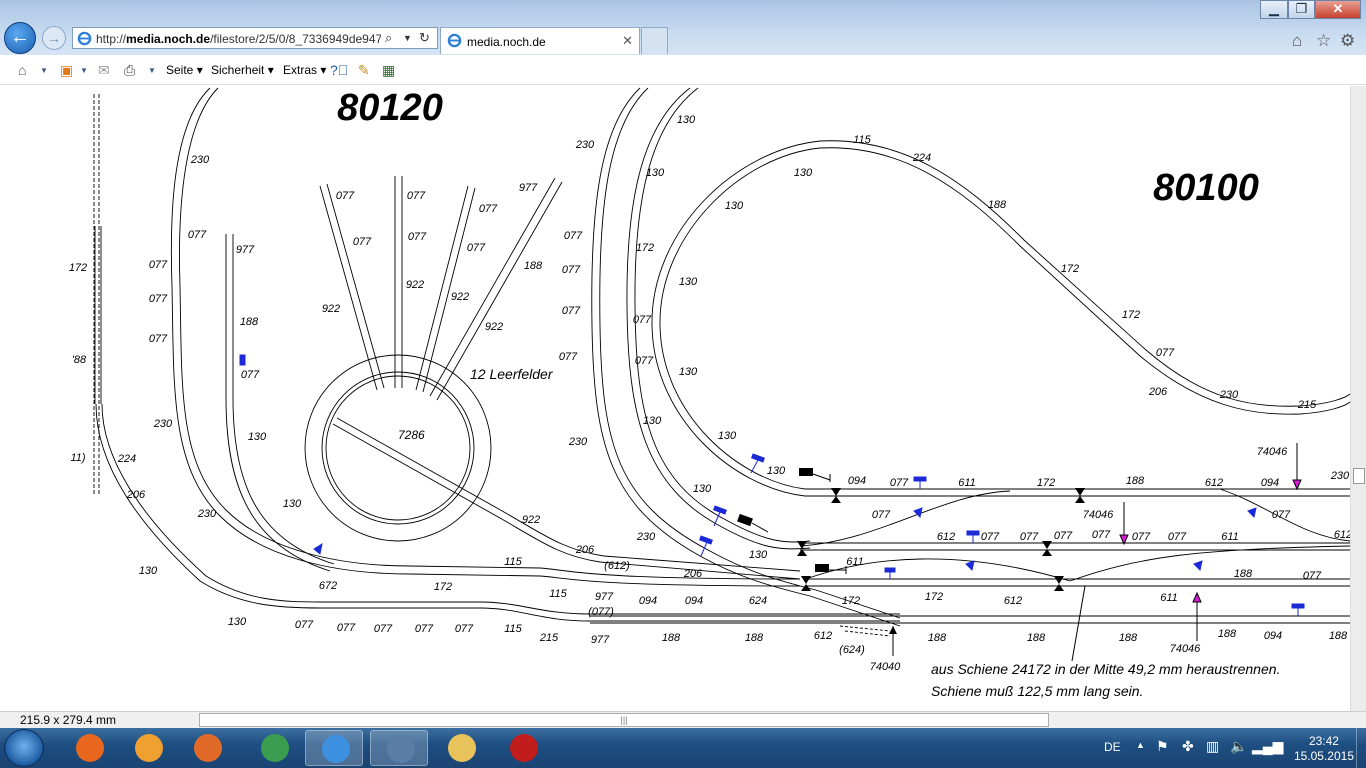  I want to click on network-icon: ✤, so click(1188, 746).